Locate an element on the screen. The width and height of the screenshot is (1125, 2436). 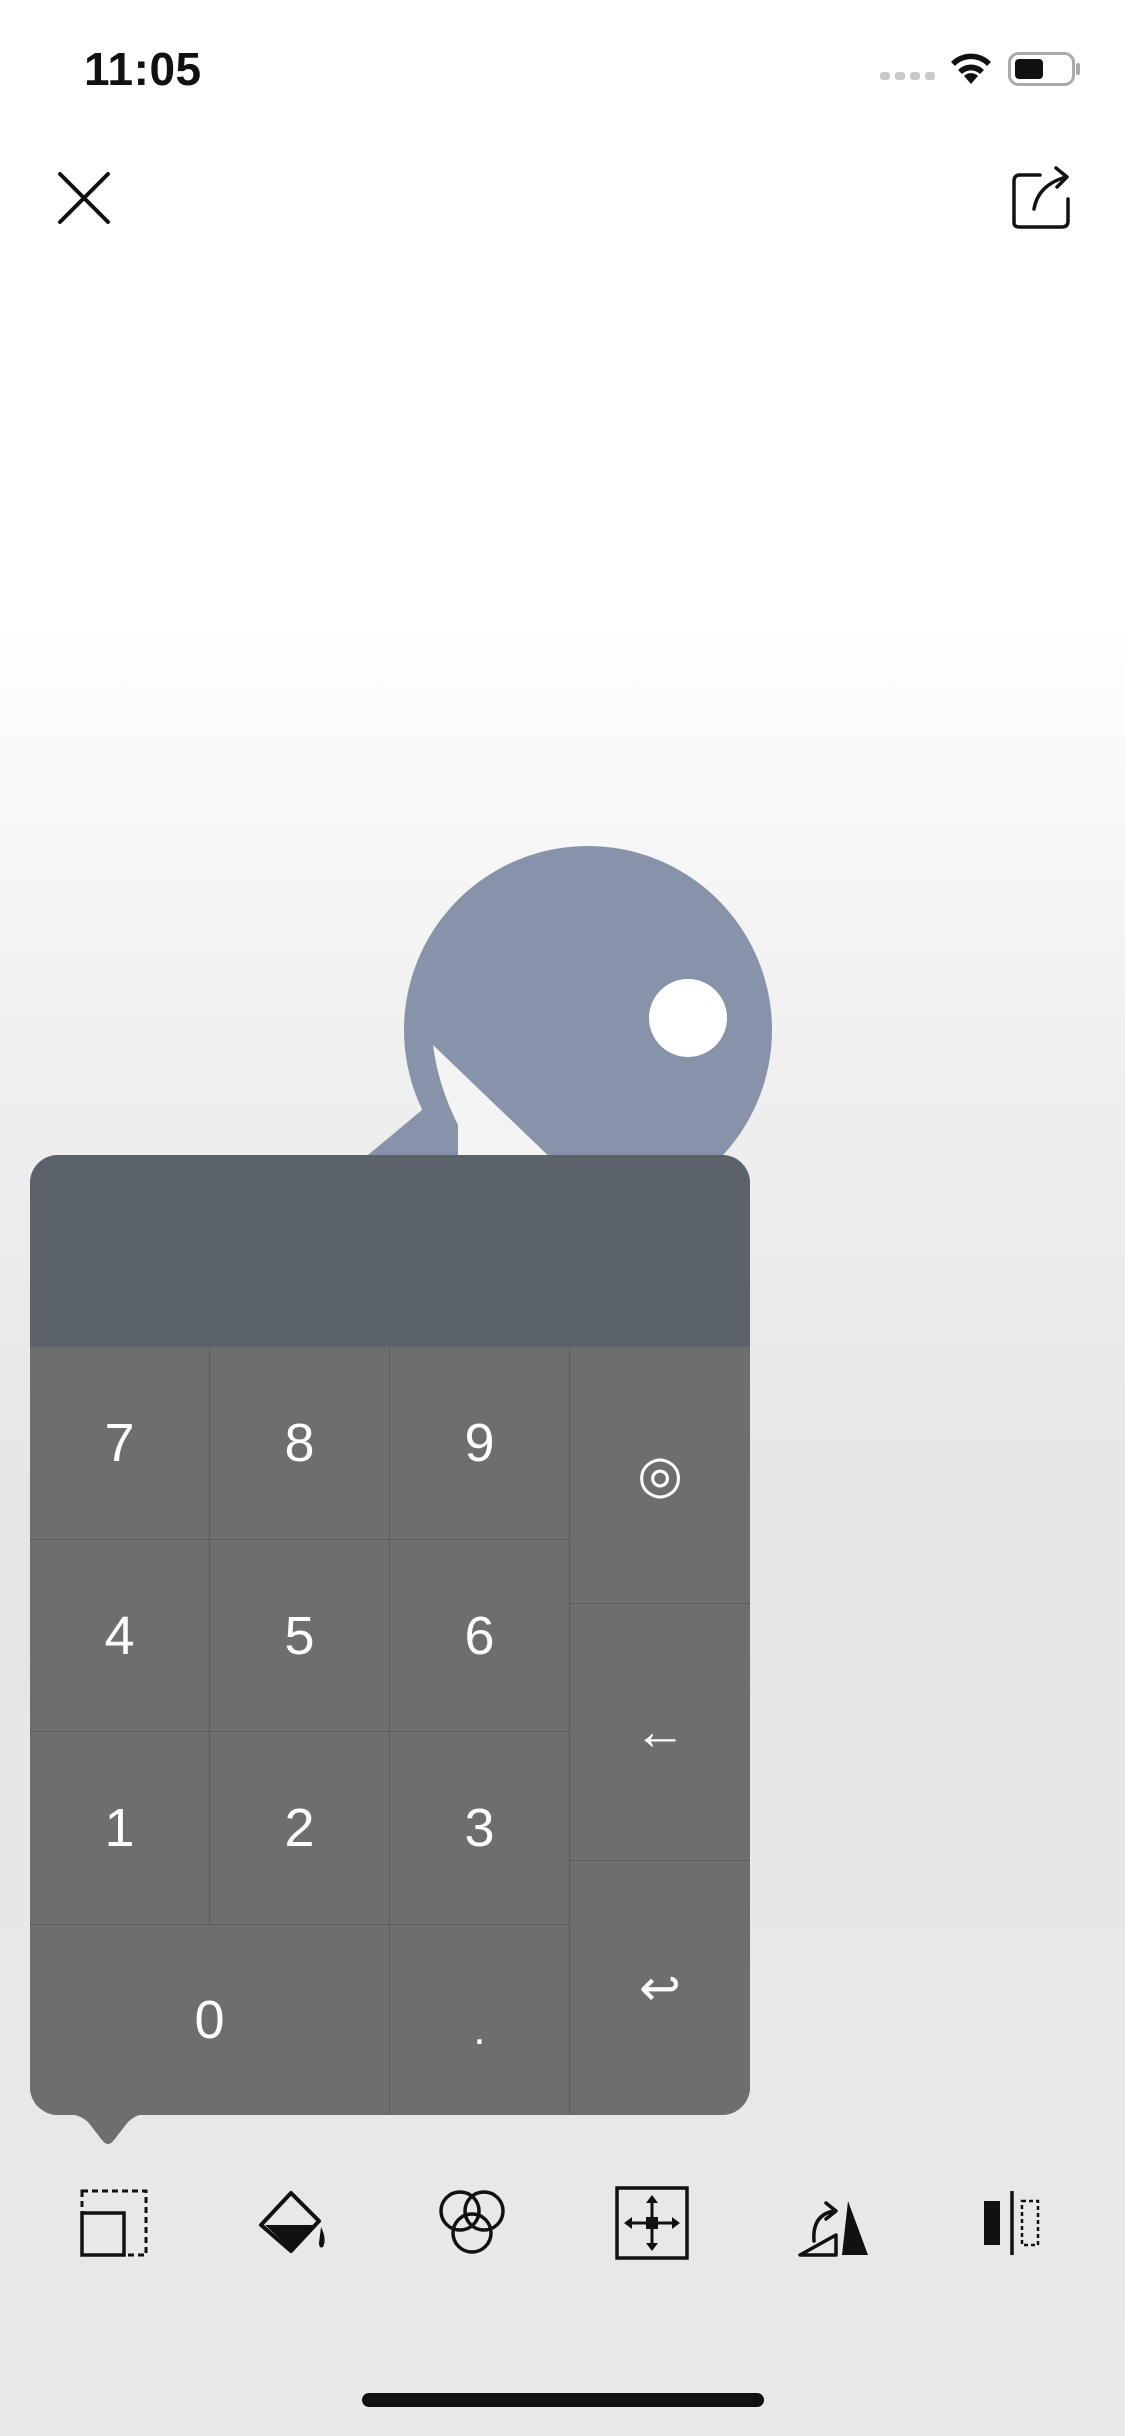
wifi-icon is located at coordinates (971, 68).